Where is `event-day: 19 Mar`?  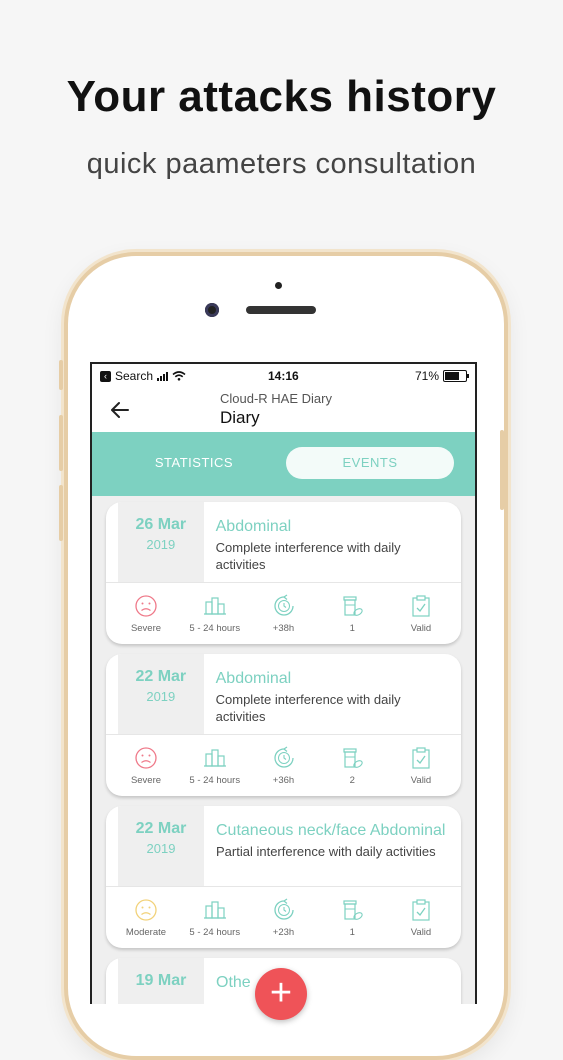 event-day: 19 Mar is located at coordinates (161, 980).